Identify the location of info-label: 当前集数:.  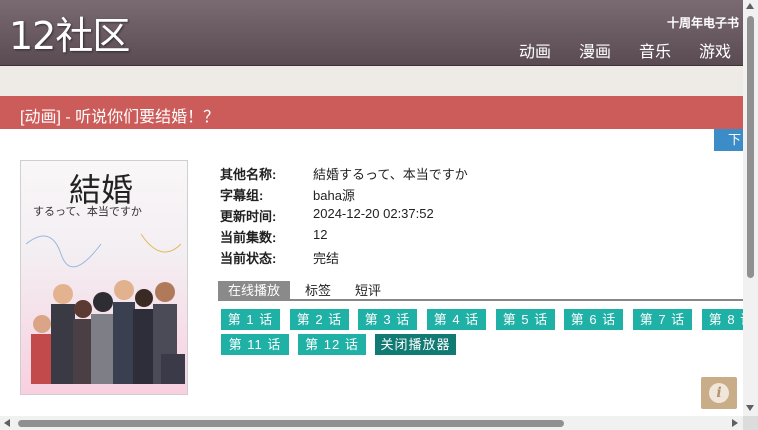
(248, 237).